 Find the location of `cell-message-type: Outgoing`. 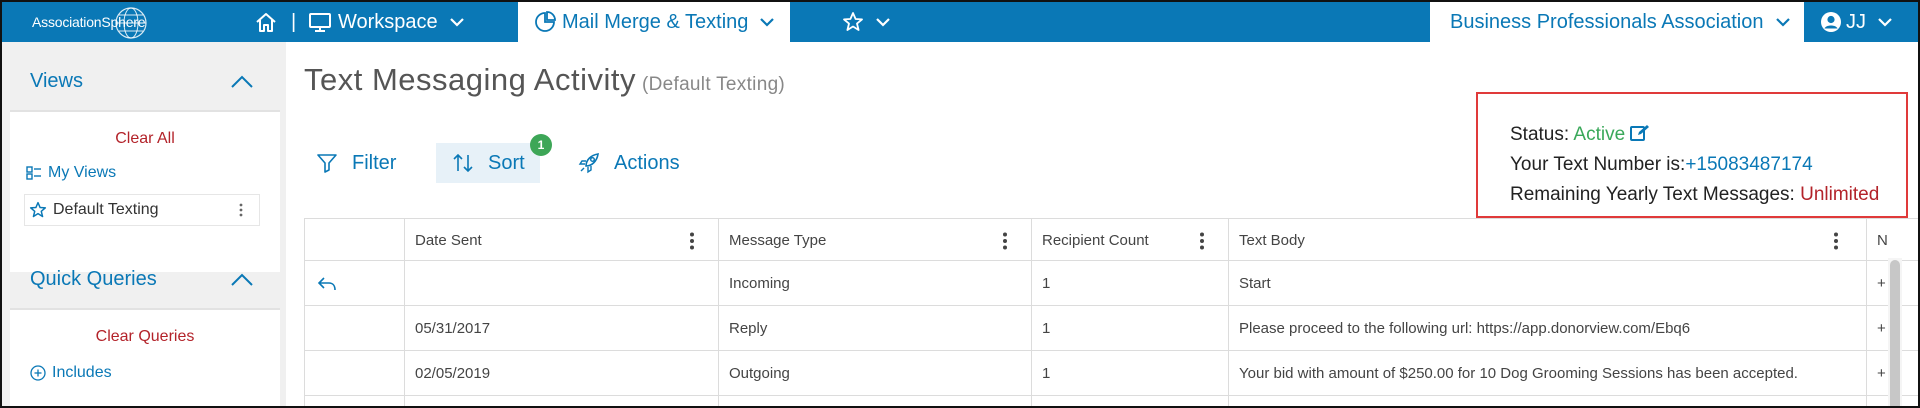

cell-message-type: Outgoing is located at coordinates (759, 373).